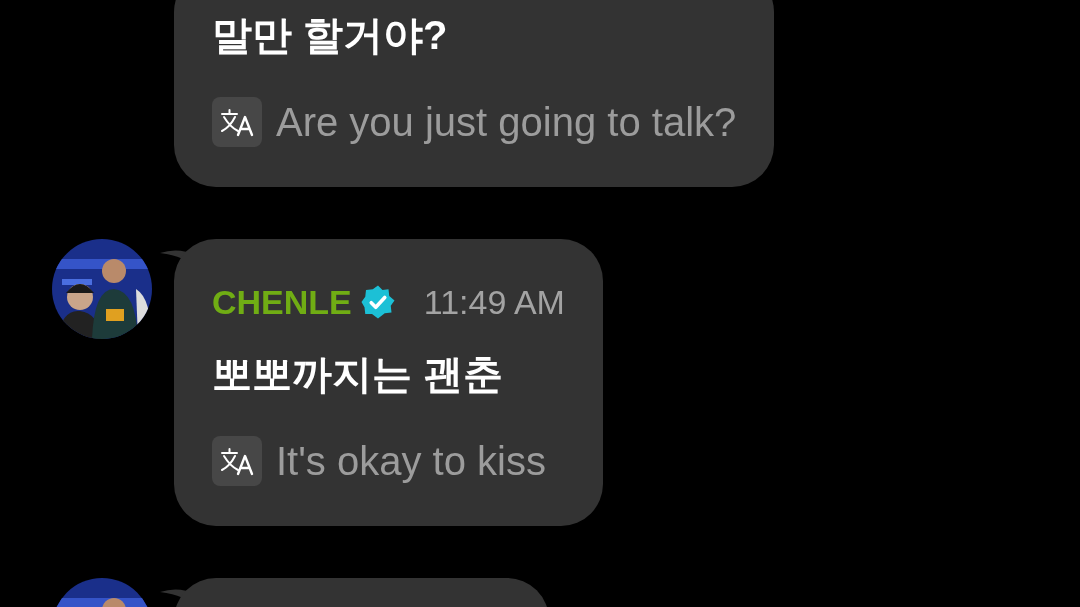  What do you see at coordinates (411, 461) in the screenshot?
I see `translation-text: It's okay to kiss` at bounding box center [411, 461].